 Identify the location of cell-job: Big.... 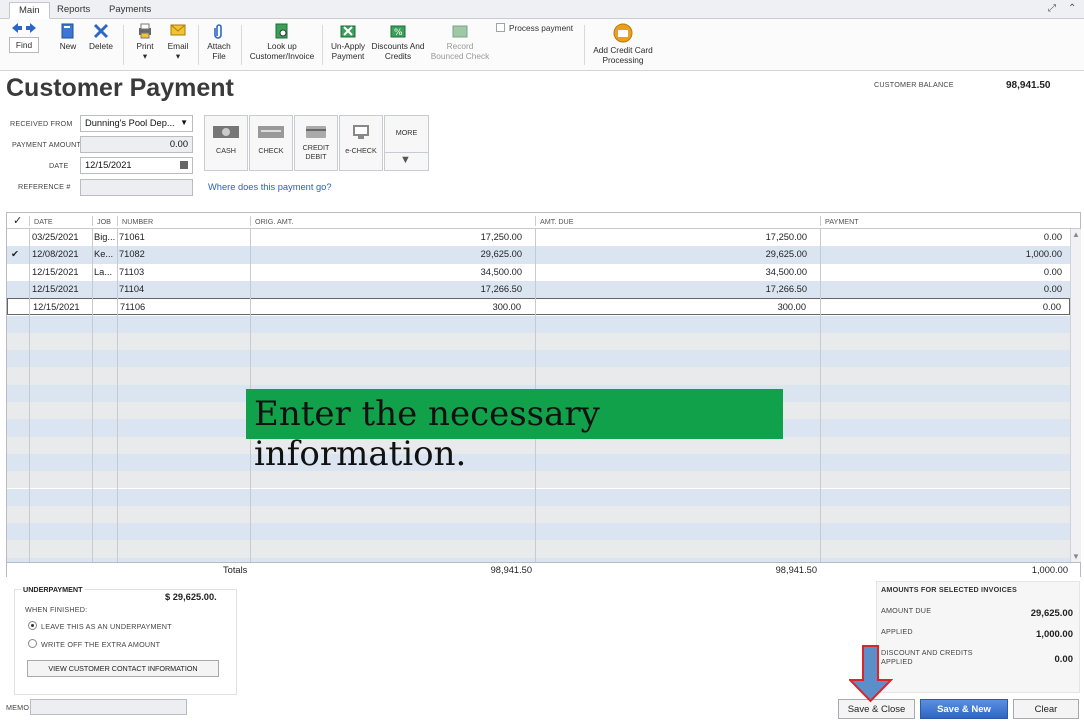
(105, 237).